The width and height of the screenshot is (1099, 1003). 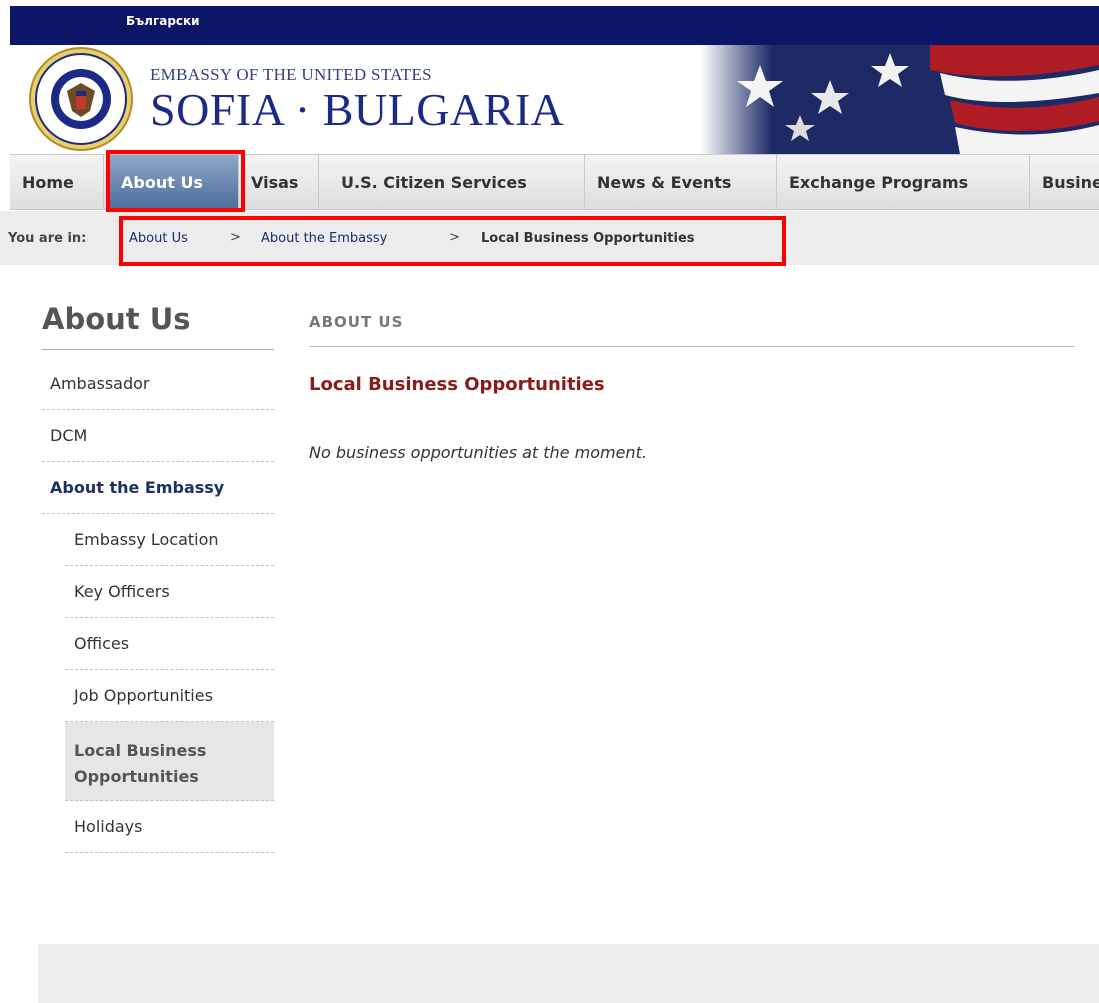 I want to click on nav-business: Business, so click(x=1064, y=182).